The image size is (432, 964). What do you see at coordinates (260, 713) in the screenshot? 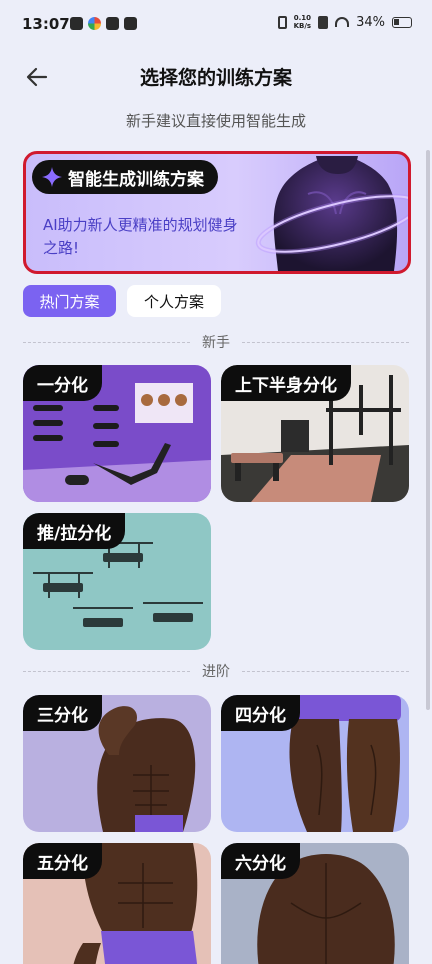
I see `plan-card-label: 四分化` at bounding box center [260, 713].